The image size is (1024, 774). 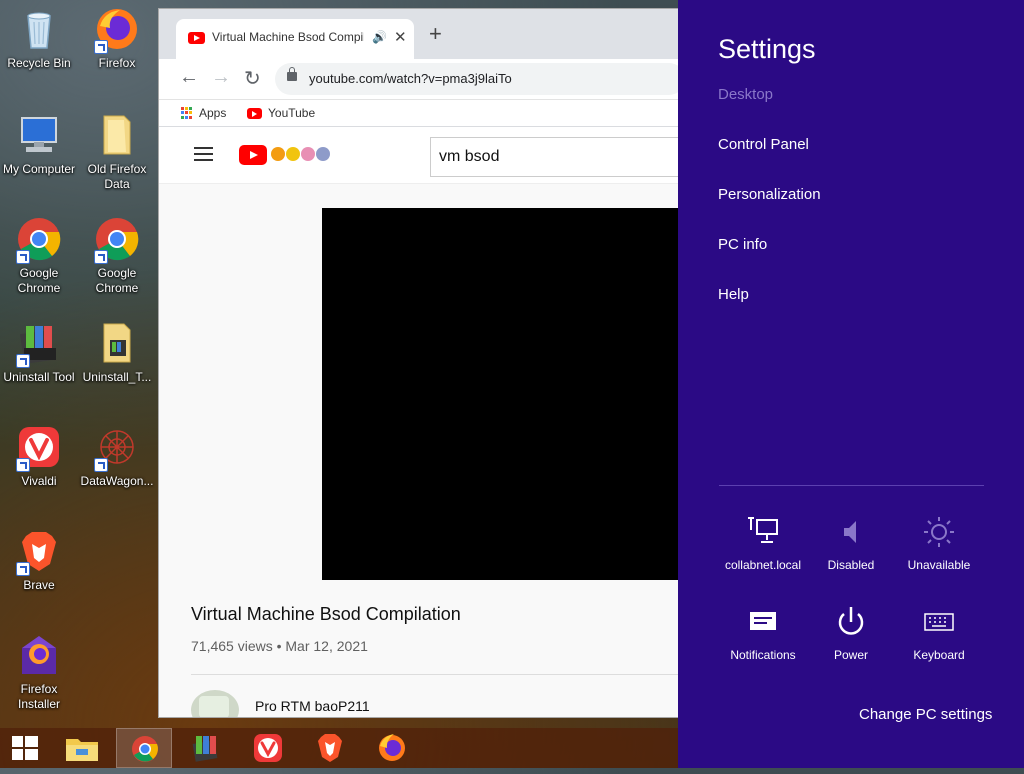 I want to click on desktop-icon-uninstall-tool: Uninstall Tool, so click(x=39, y=352).